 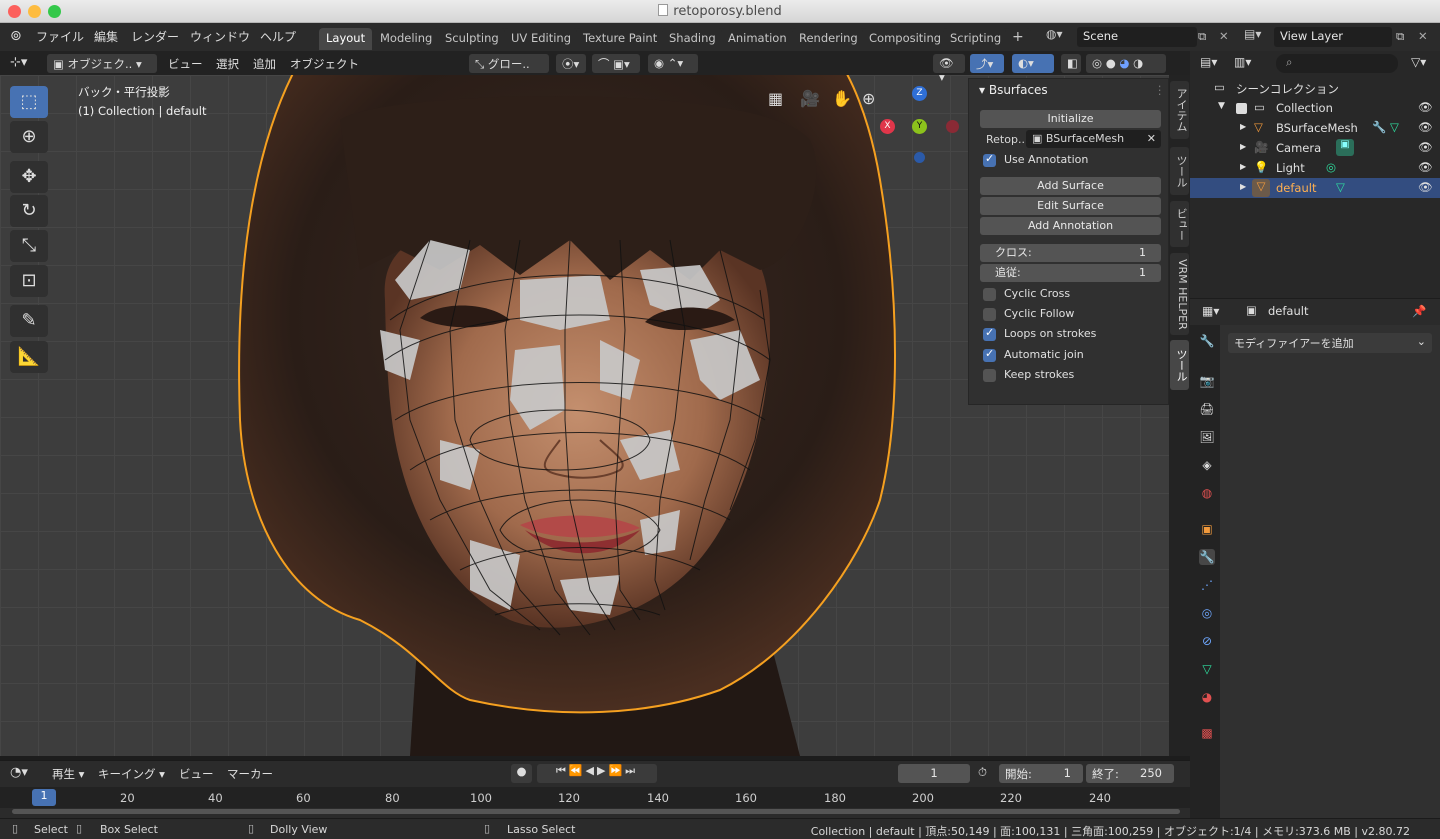 What do you see at coordinates (673, 63) in the screenshot?
I see `proportional-edit-icon: ◉ ⌃▾` at bounding box center [673, 63].